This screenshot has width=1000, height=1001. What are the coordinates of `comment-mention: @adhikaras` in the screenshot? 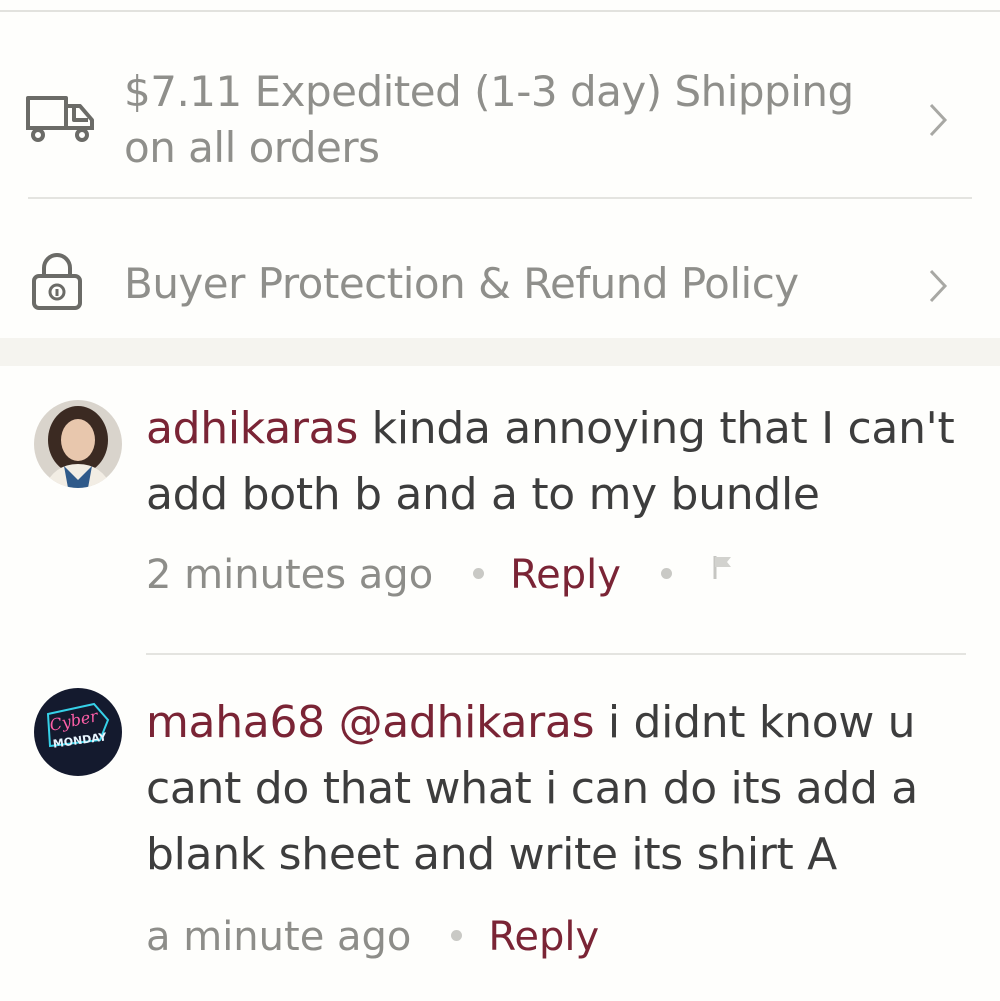 It's located at (467, 722).